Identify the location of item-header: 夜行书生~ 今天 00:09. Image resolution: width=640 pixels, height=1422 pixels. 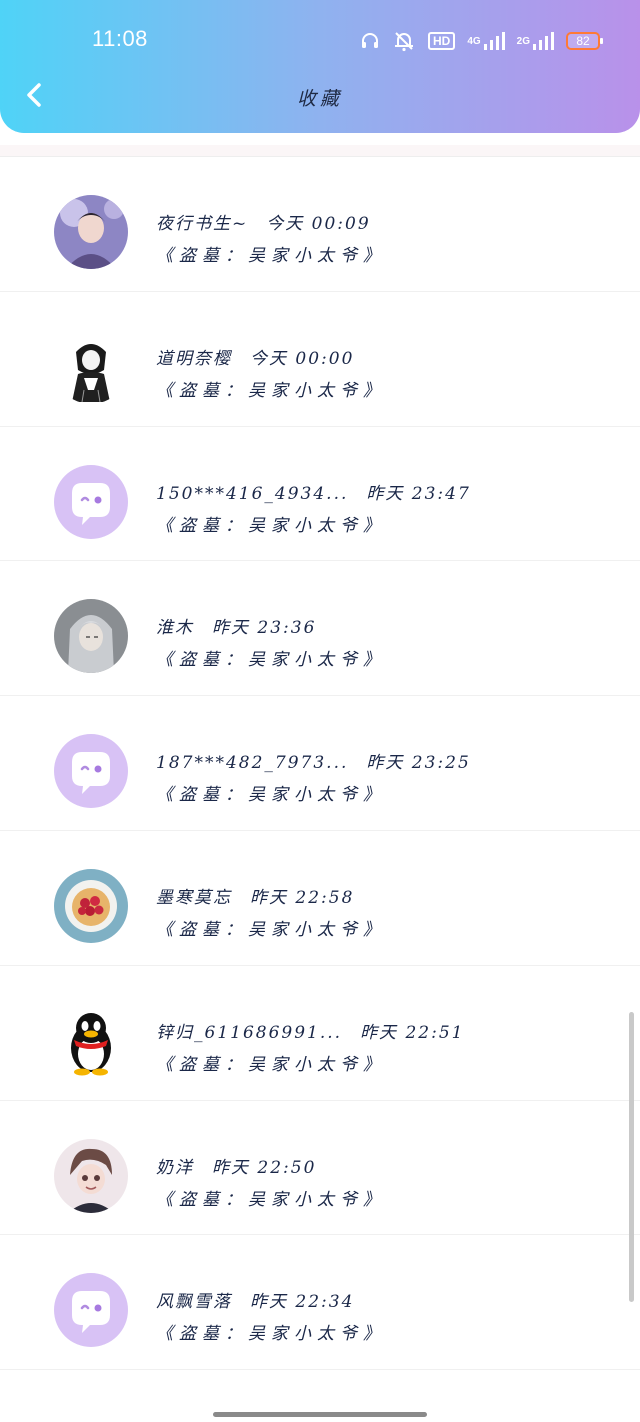
(263, 221).